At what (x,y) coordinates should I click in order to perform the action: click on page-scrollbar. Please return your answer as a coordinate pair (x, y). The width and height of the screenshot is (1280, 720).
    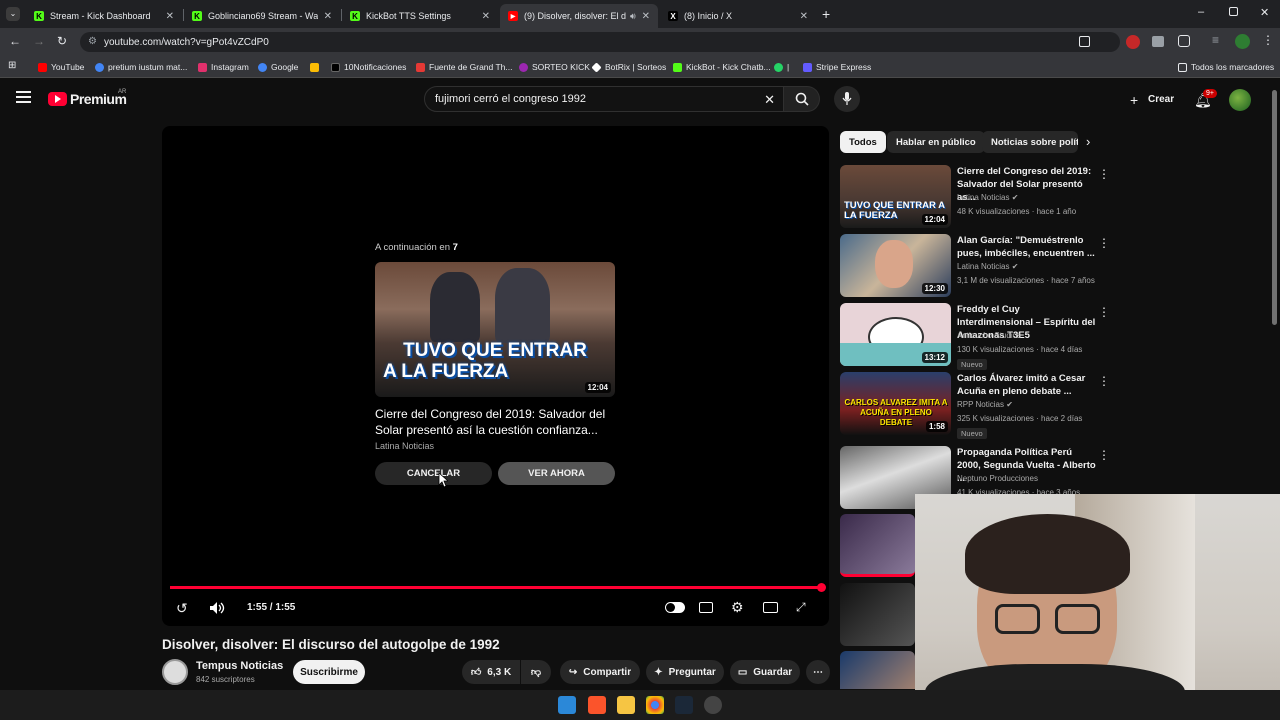
    Looking at the image, I should click on (1274, 207).